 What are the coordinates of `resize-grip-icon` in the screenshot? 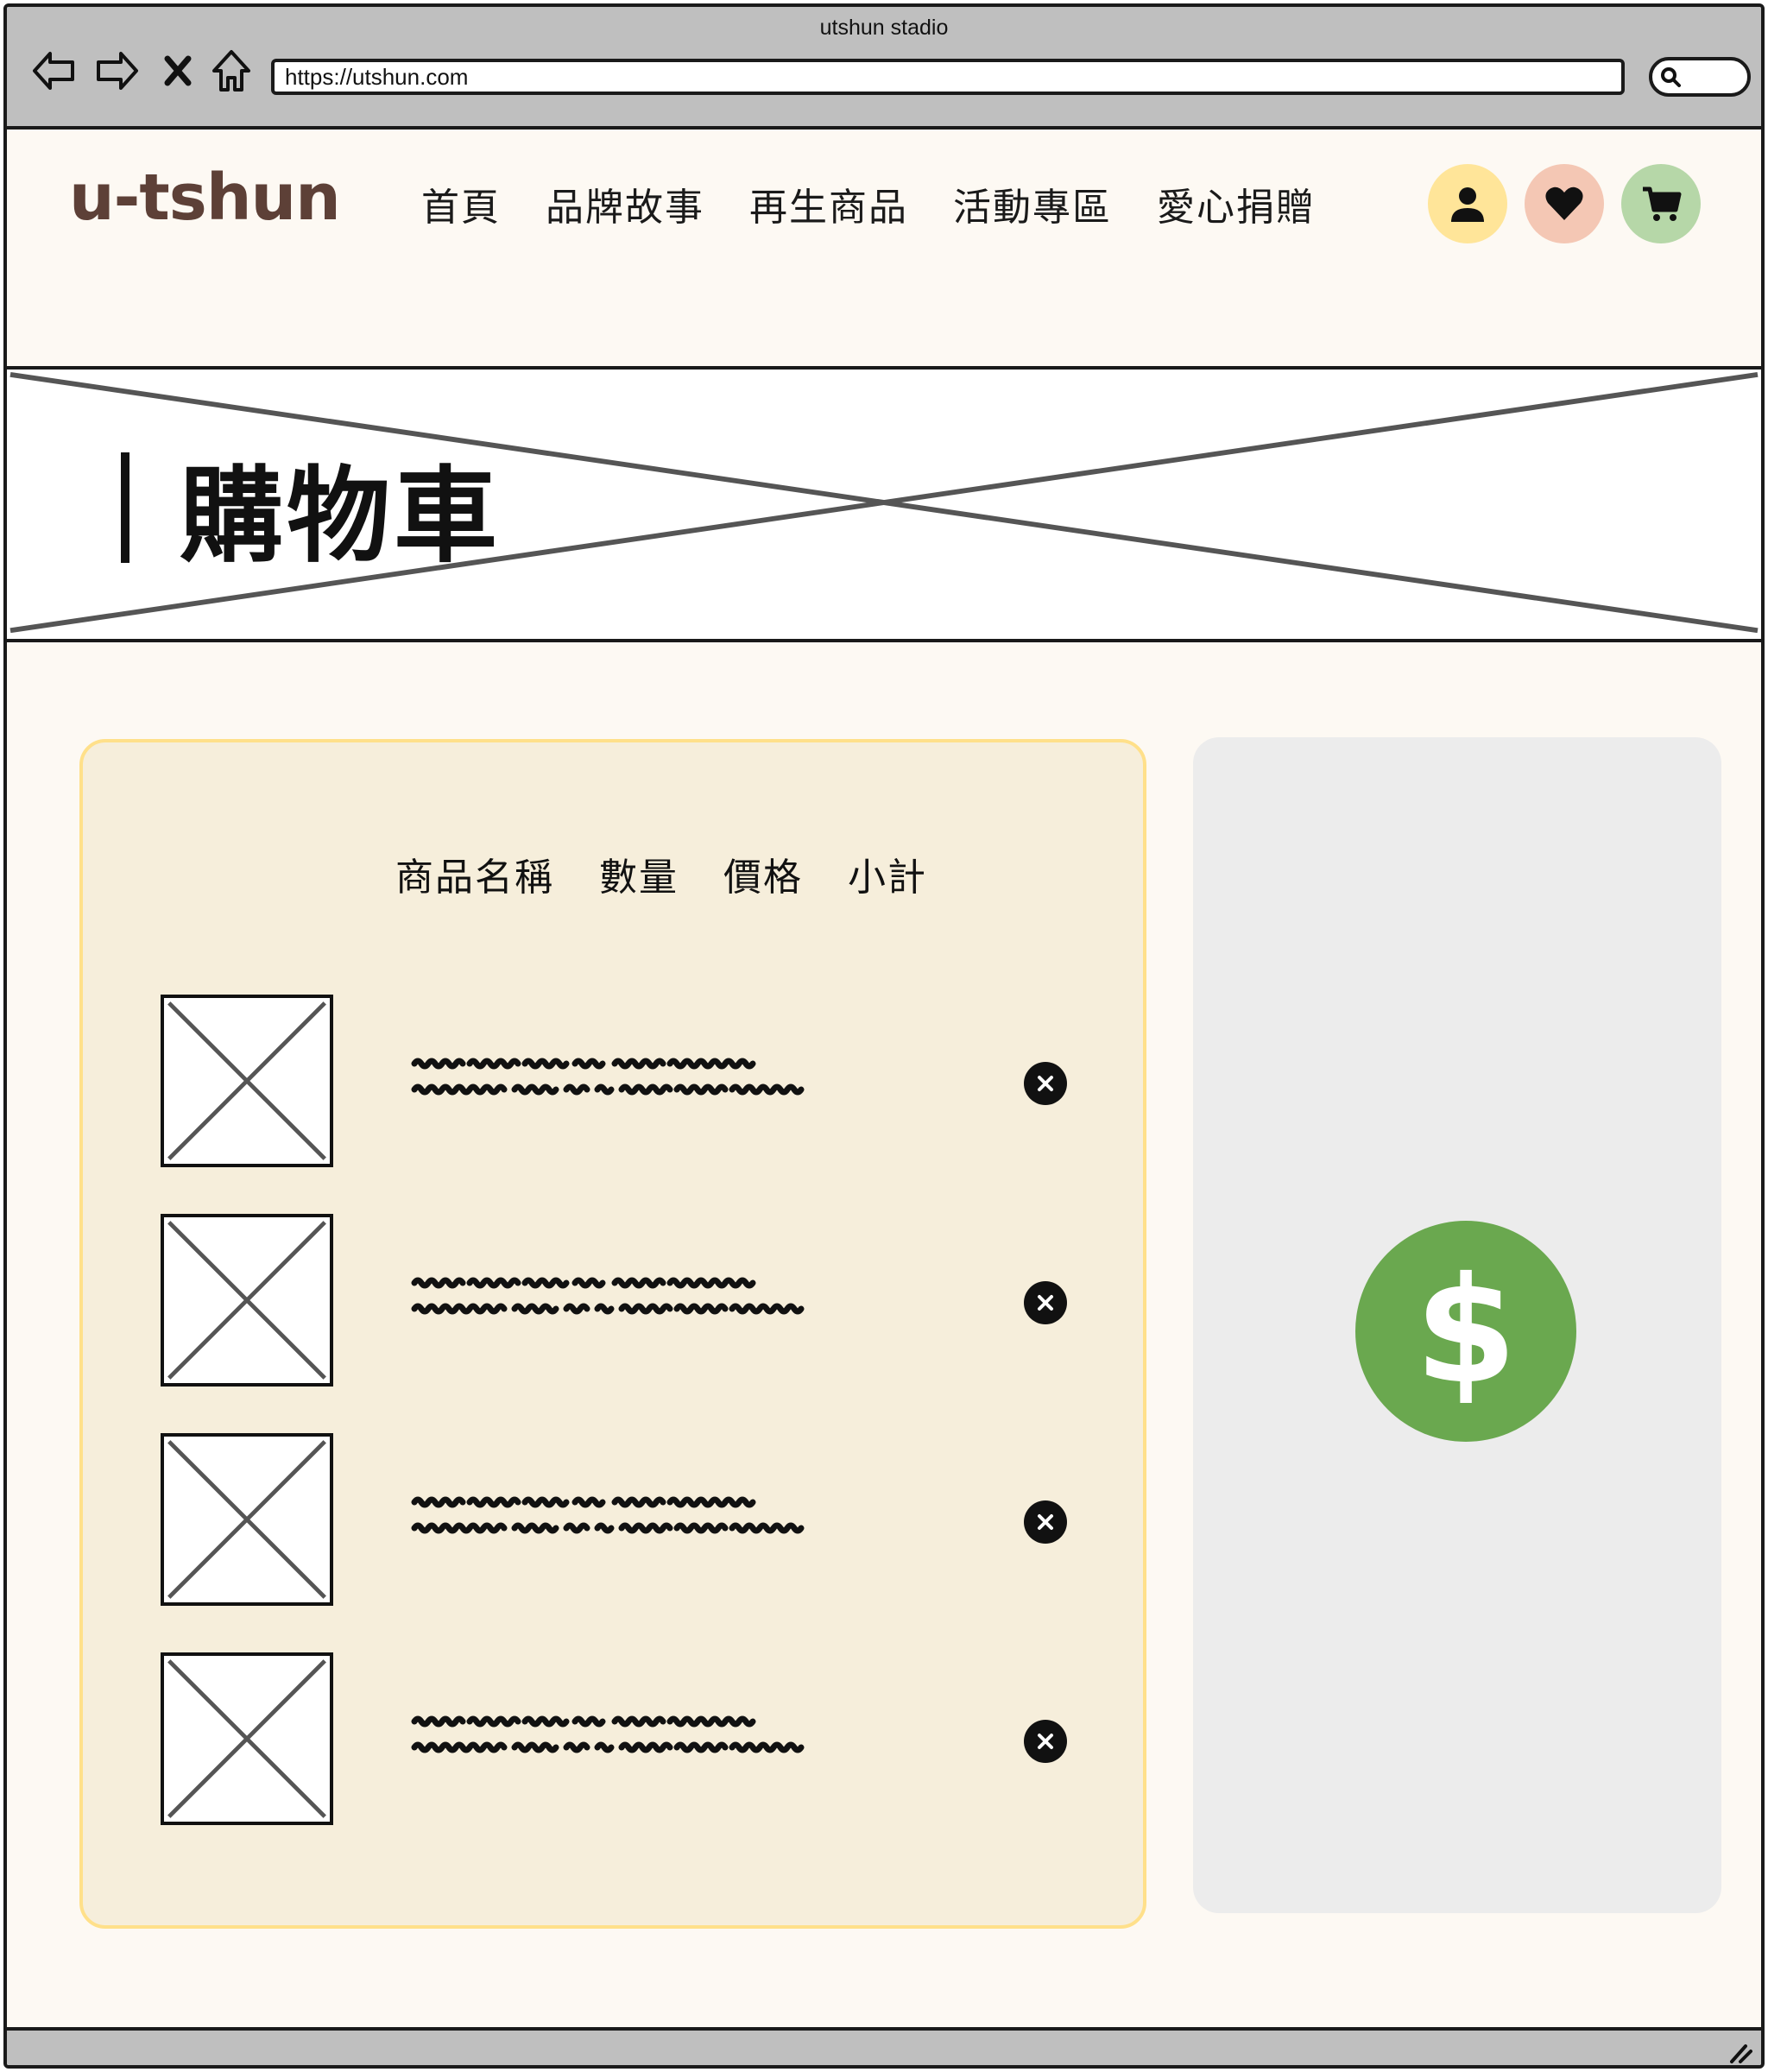 It's located at (1739, 2053).